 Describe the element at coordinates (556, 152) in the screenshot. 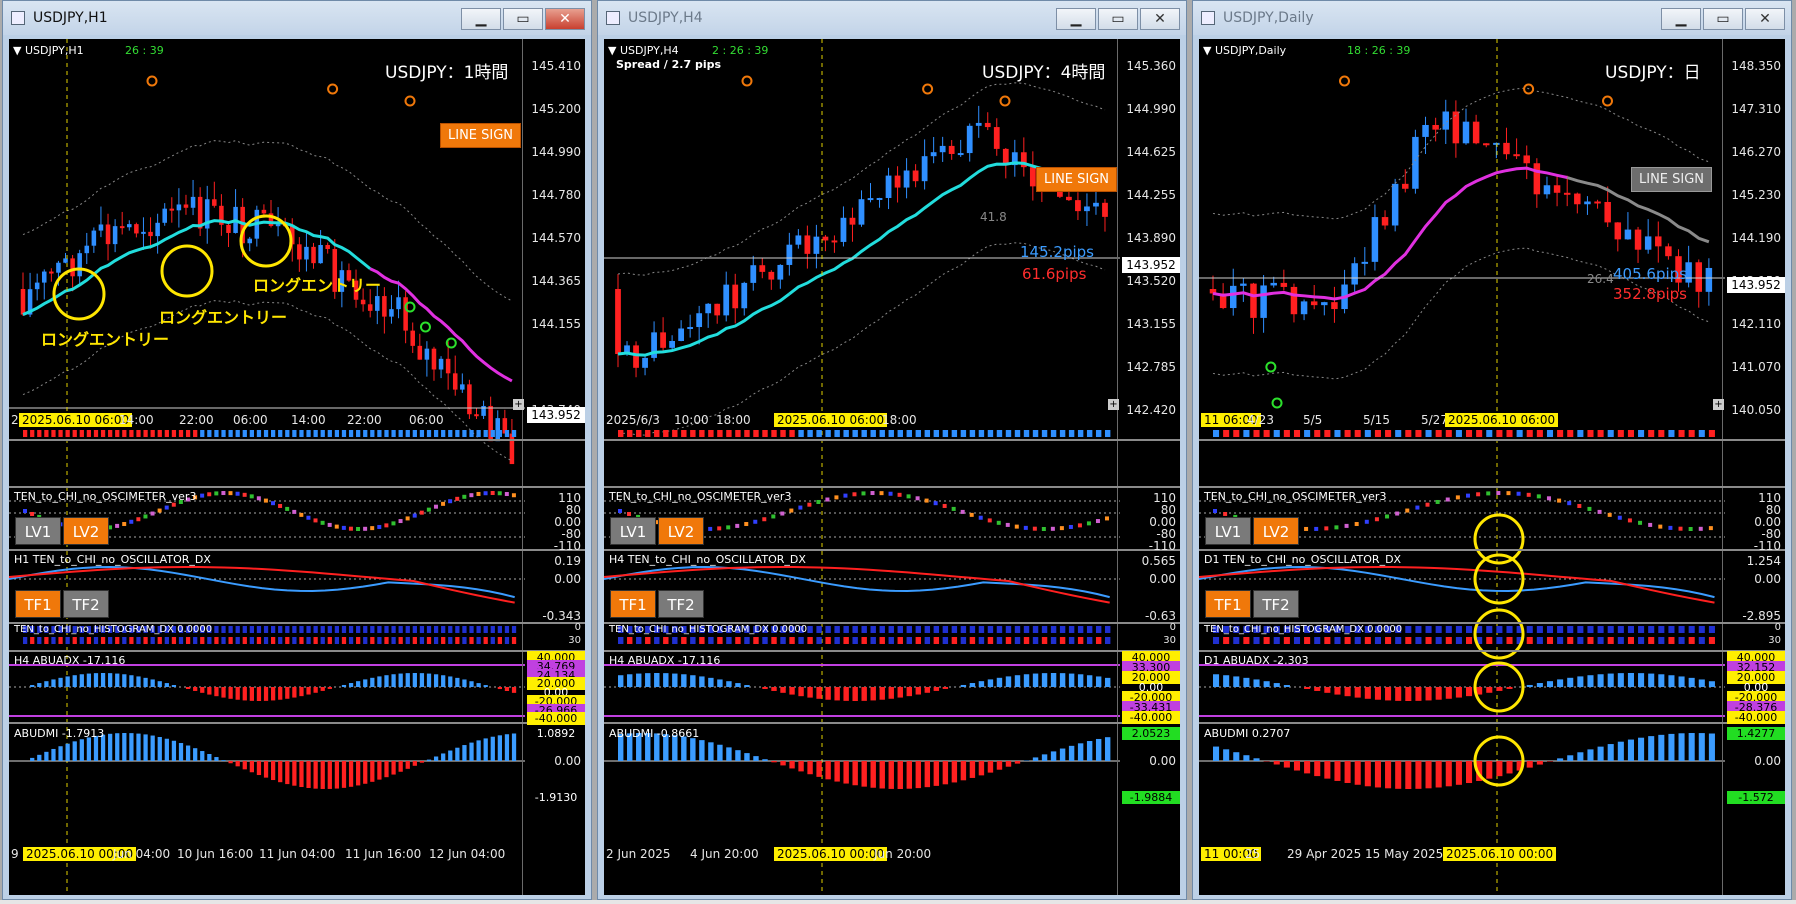

I see `price-tick: 144.990` at that location.